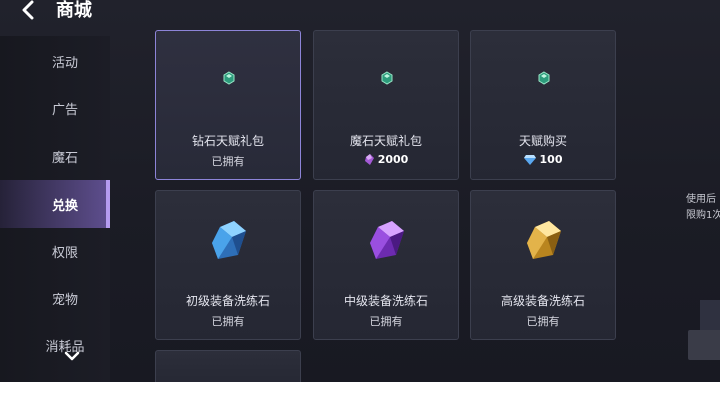 The height and width of the screenshot is (404, 720). Describe the element at coordinates (703, 215) in the screenshot. I see `info-text-line2: 限购1次` at that location.